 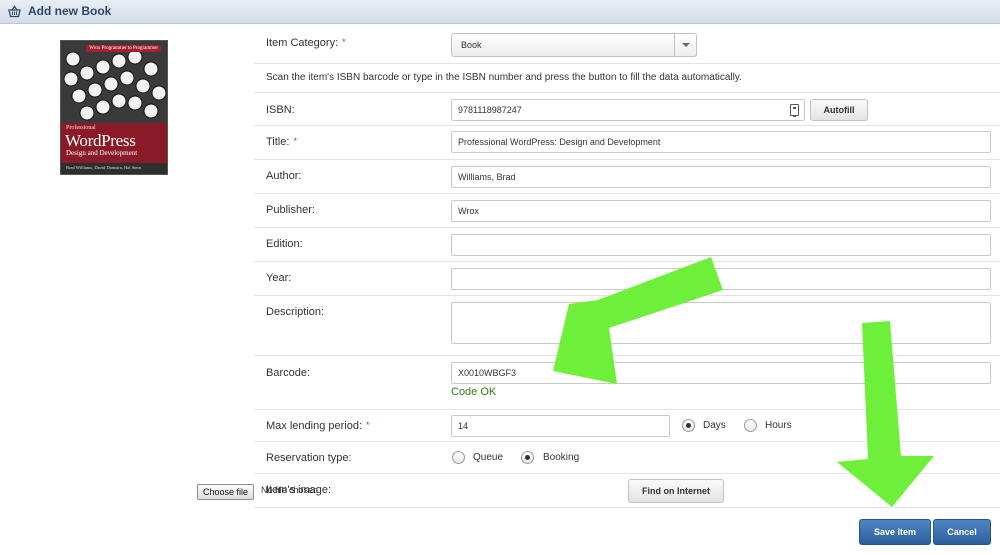 I want to click on cover-title: WordPress, so click(x=100, y=140).